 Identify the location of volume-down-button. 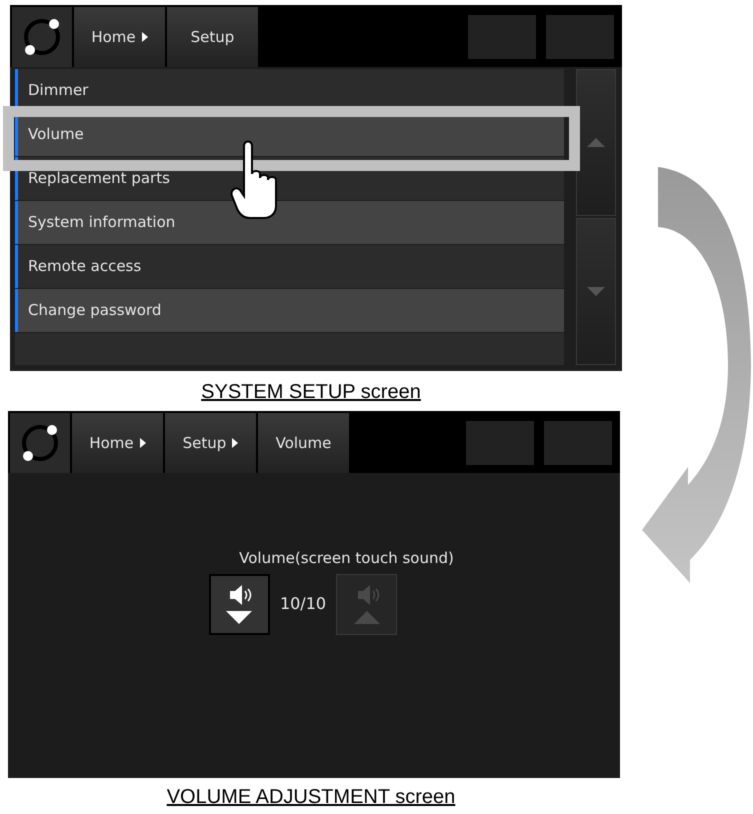
(239, 604).